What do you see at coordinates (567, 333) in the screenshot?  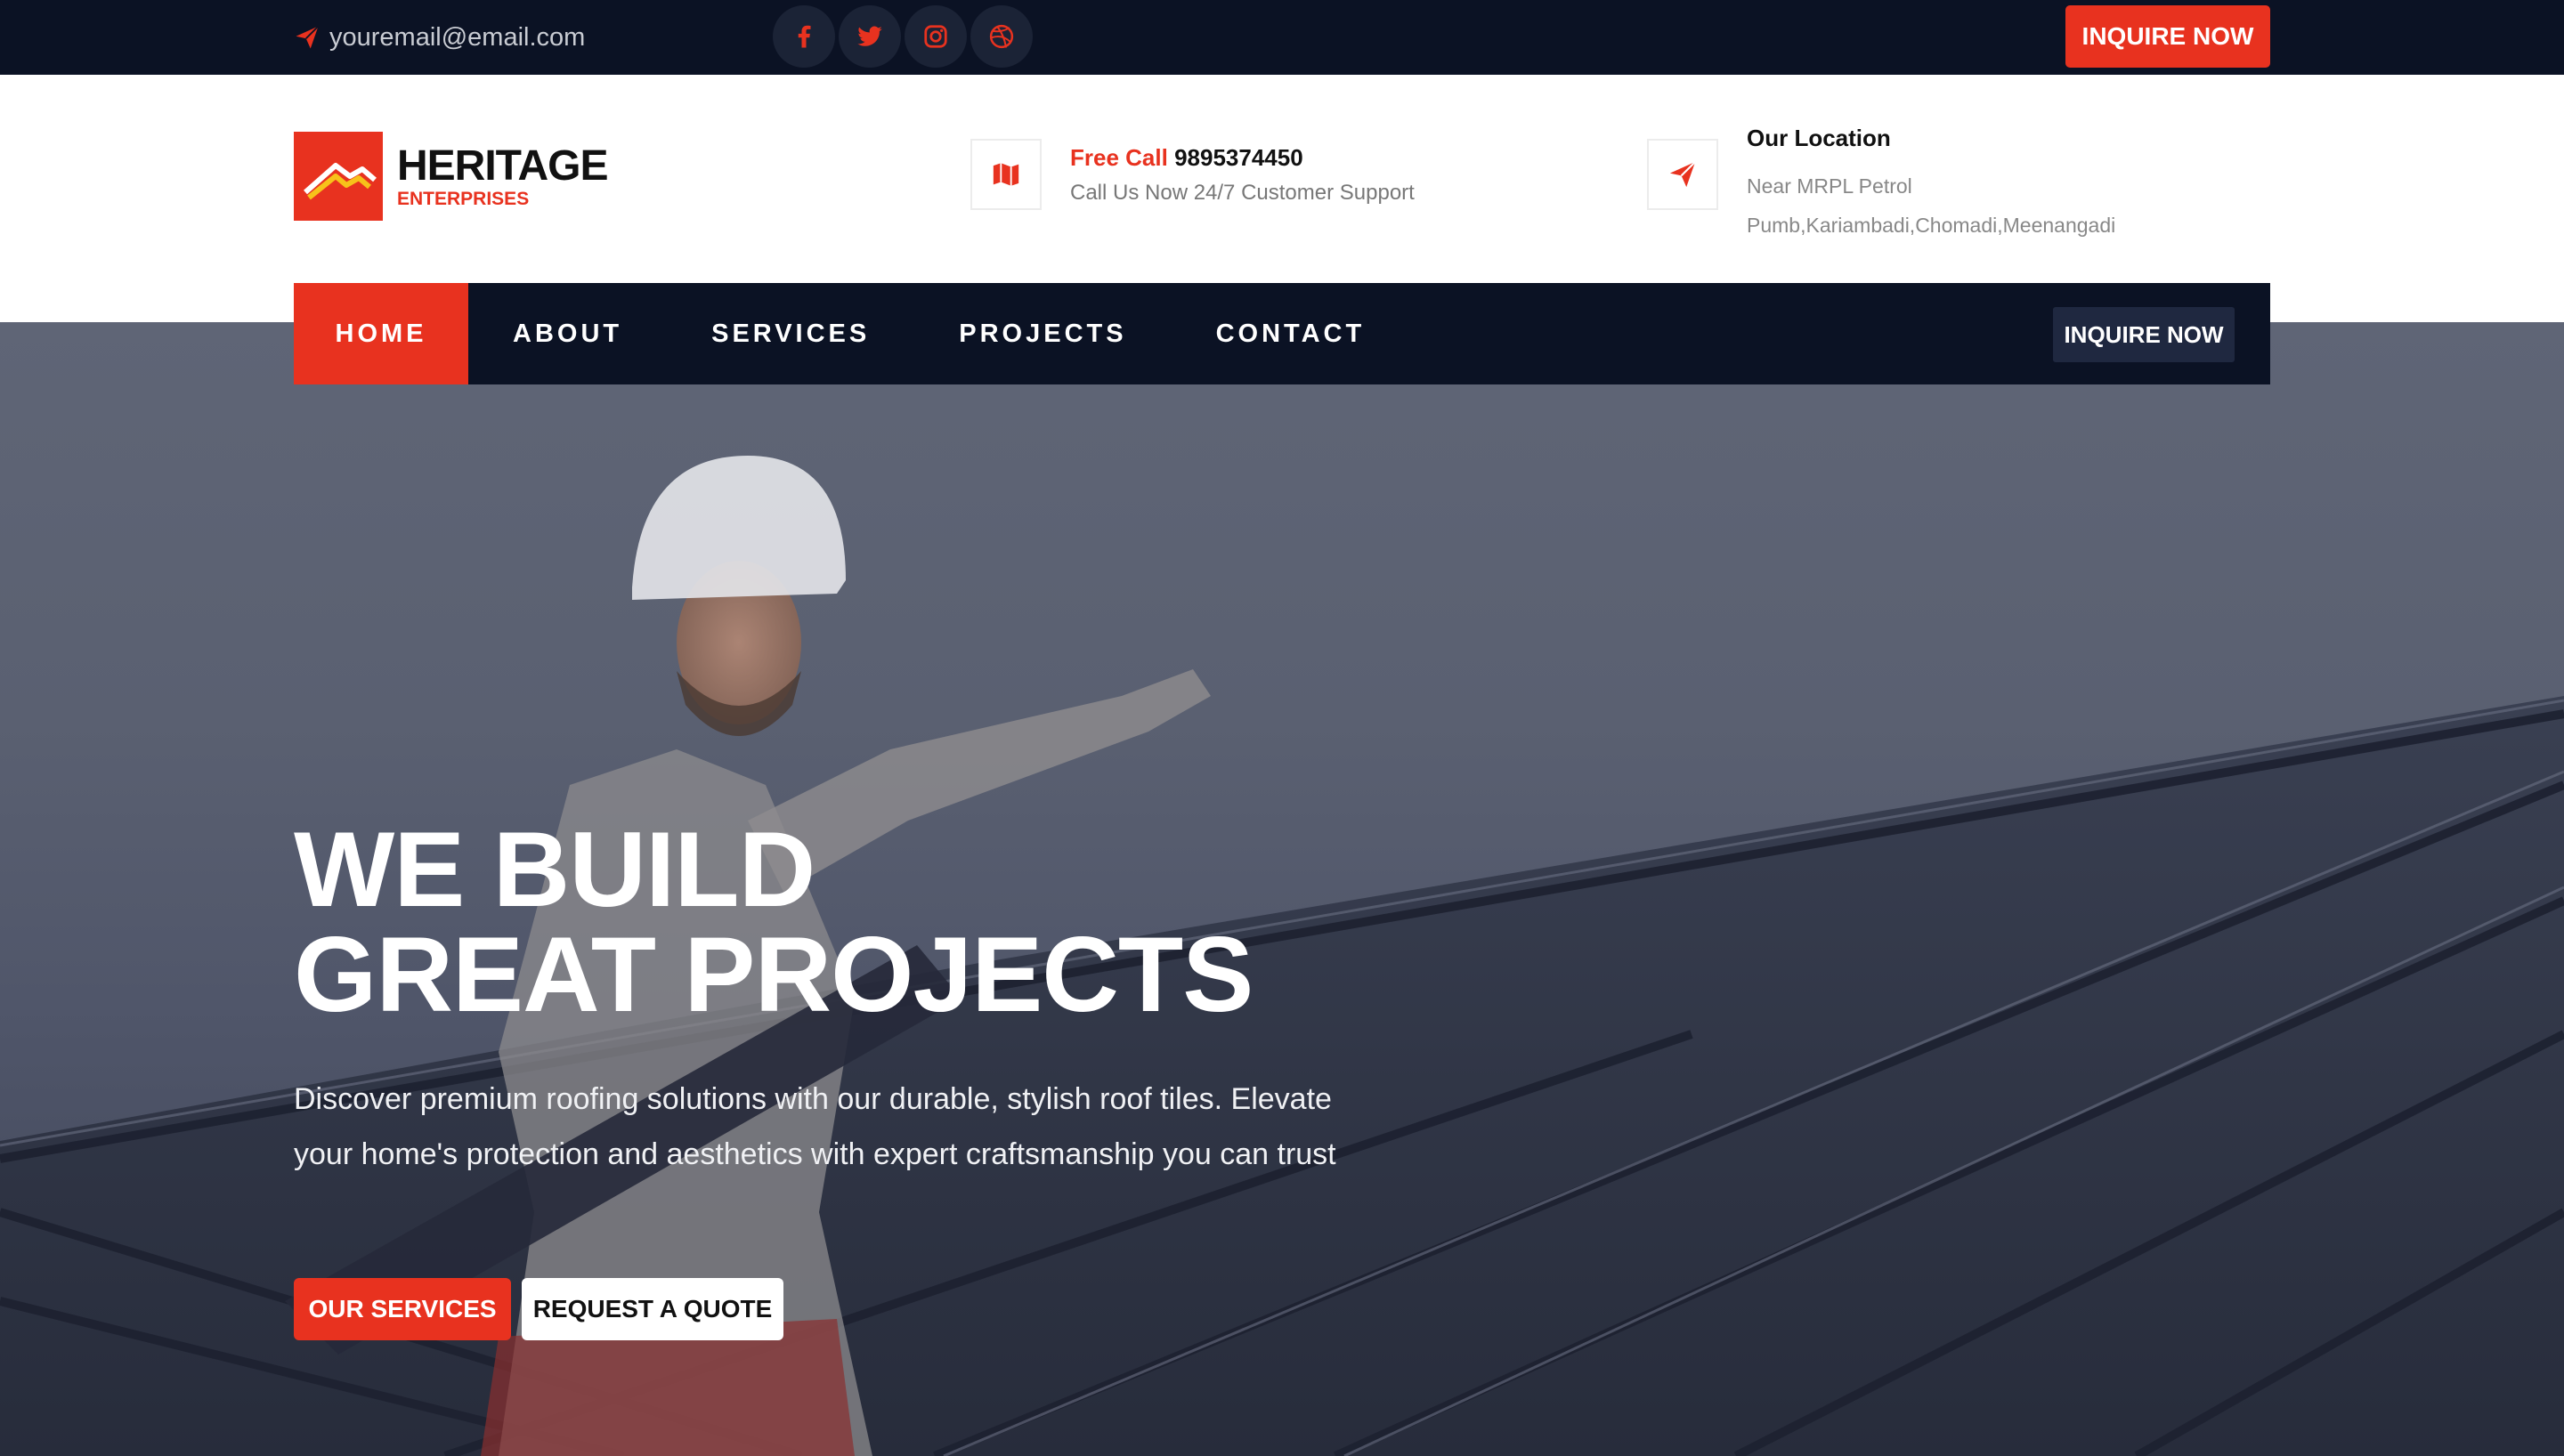 I see `nav-about: ABOUT` at bounding box center [567, 333].